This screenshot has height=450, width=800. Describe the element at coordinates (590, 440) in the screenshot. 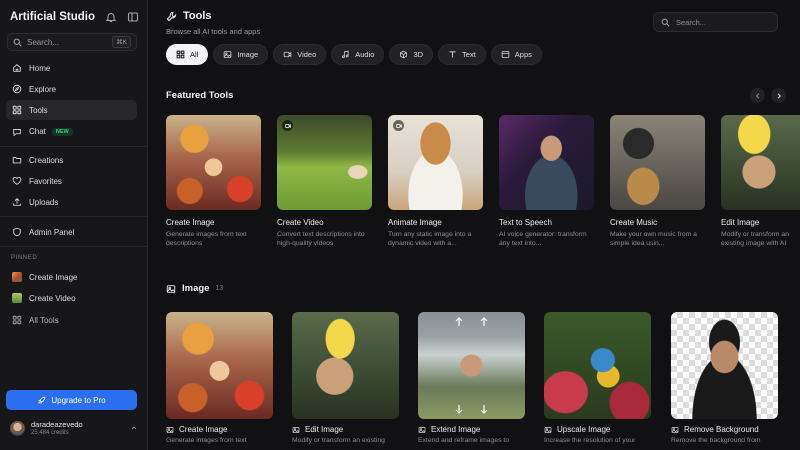

I see `card-description: Increase the resolution of your` at that location.